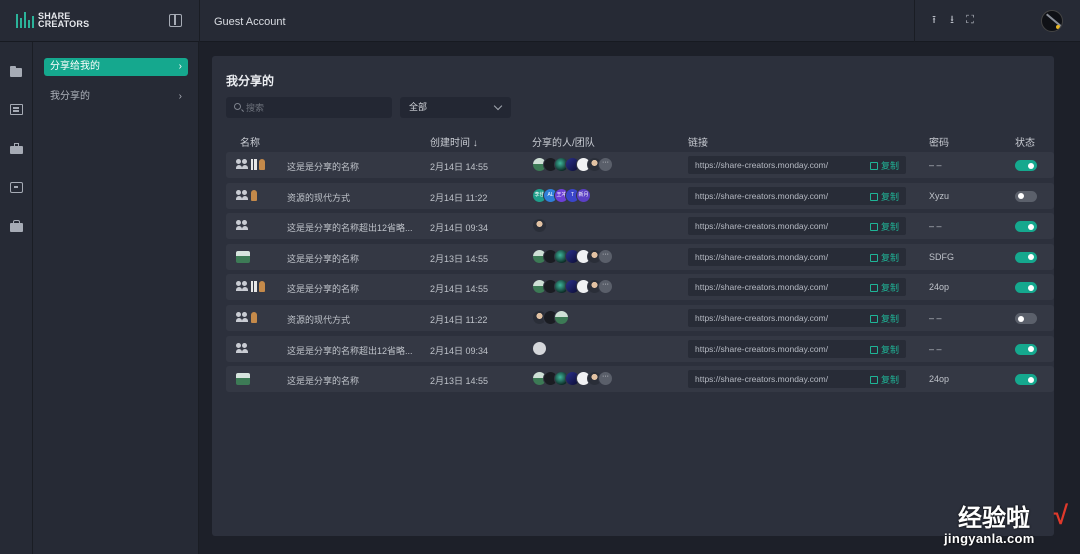 This screenshot has height=554, width=1080. What do you see at coordinates (16, 109) in the screenshot?
I see `list-icon` at bounding box center [16, 109].